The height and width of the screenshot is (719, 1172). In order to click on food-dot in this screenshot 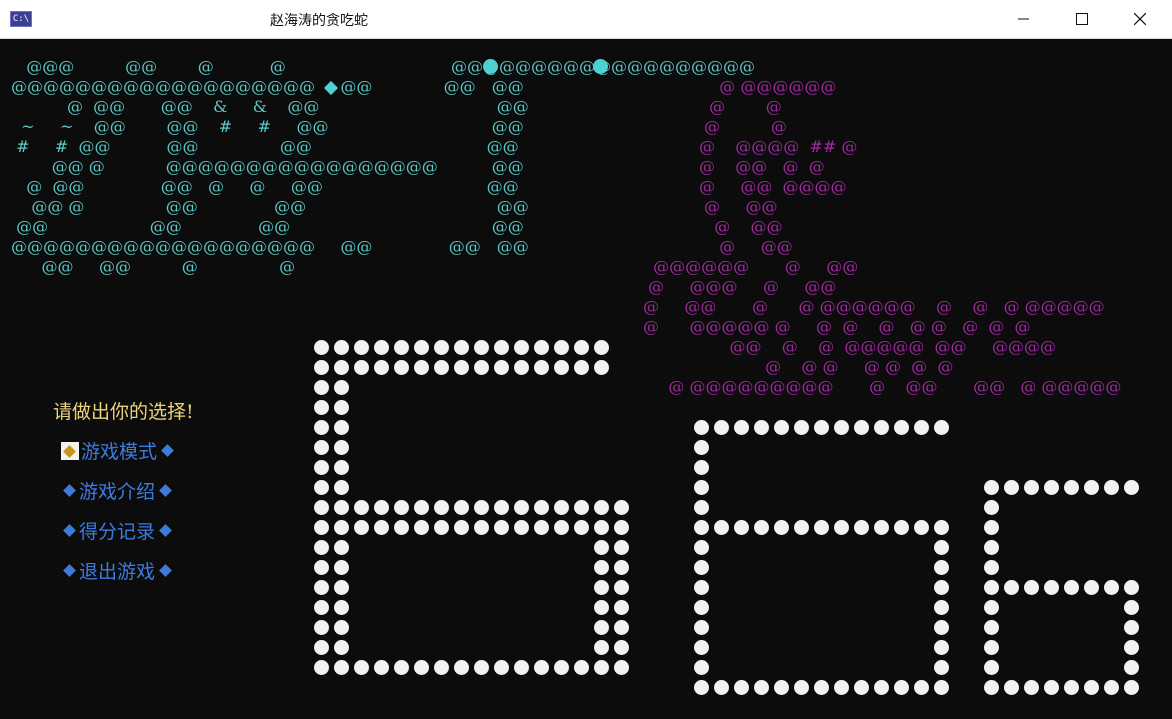, I will do `click(600, 66)`.